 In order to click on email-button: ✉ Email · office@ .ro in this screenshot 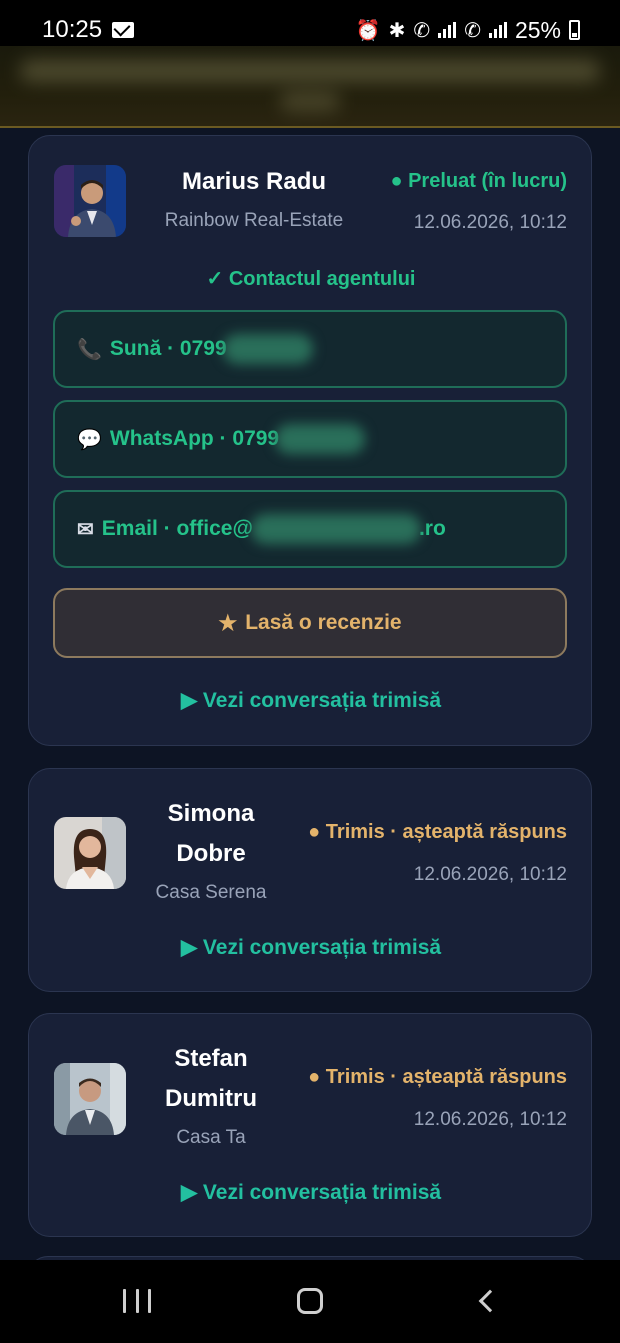, I will do `click(310, 529)`.